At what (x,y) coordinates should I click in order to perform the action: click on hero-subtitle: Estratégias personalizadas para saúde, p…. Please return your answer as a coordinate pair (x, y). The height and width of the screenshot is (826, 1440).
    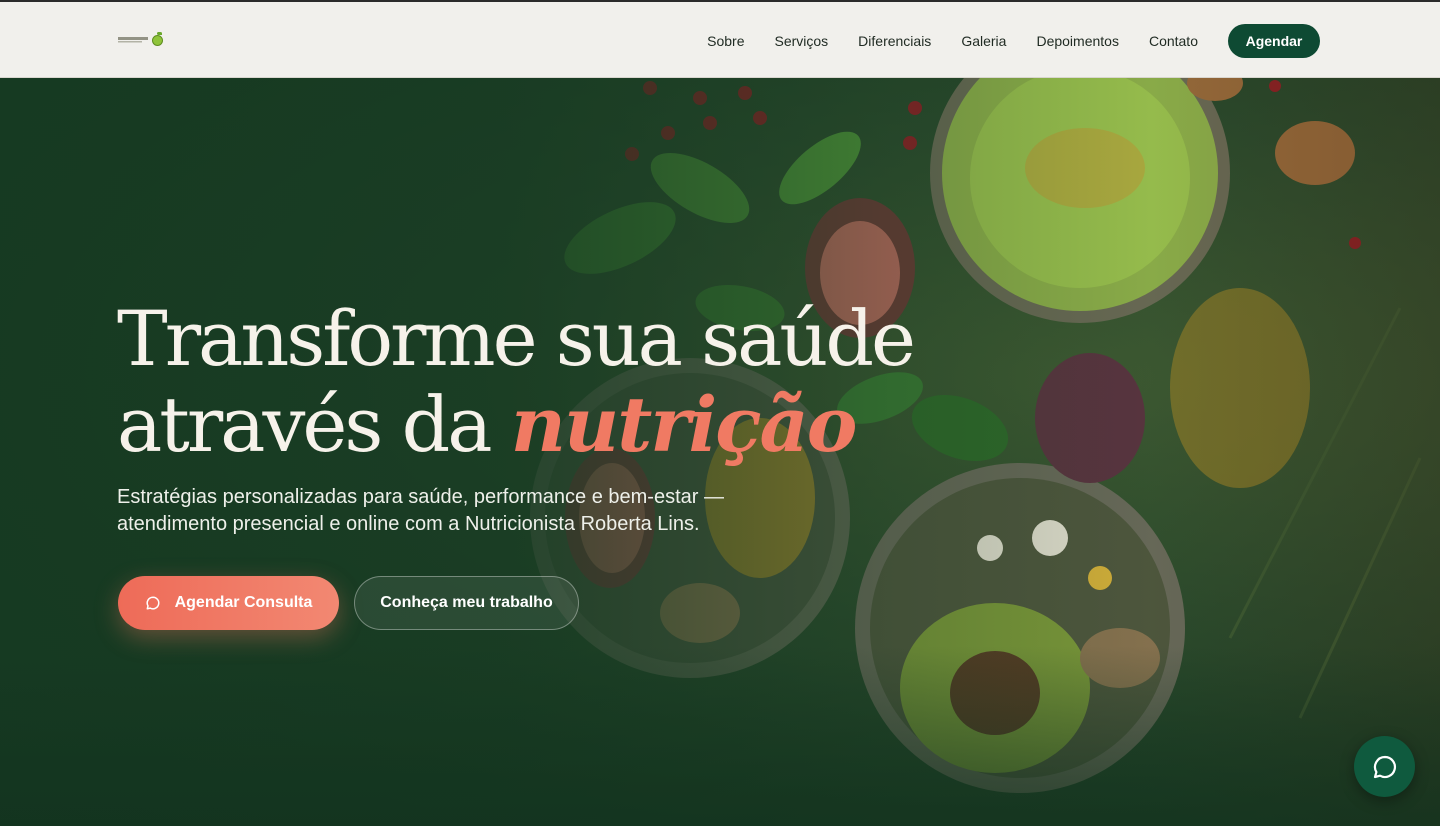
    Looking at the image, I should click on (420, 510).